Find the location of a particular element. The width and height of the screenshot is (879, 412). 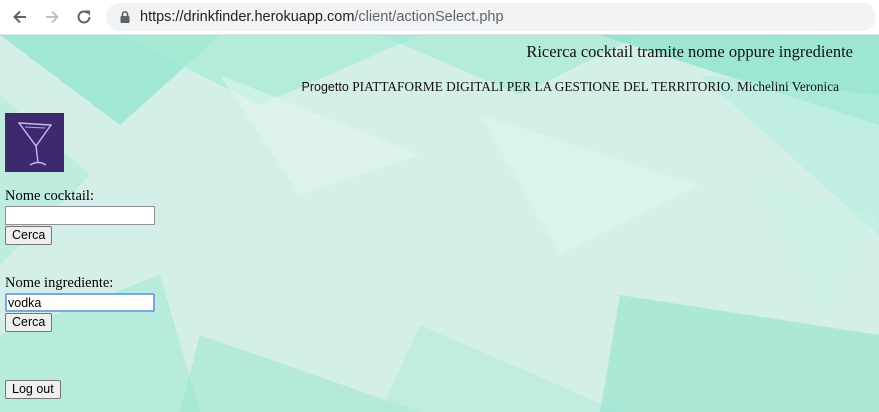

cocktail-logo is located at coordinates (34, 142).